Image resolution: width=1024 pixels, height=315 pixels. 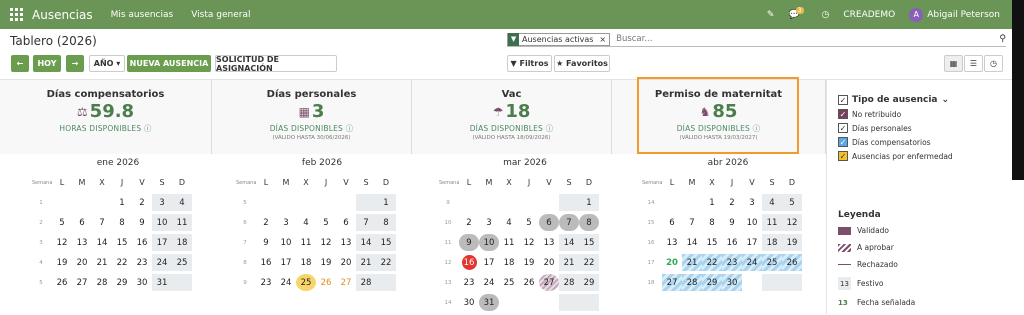 What do you see at coordinates (306, 242) in the screenshot?
I see `day-cell: 11` at bounding box center [306, 242].